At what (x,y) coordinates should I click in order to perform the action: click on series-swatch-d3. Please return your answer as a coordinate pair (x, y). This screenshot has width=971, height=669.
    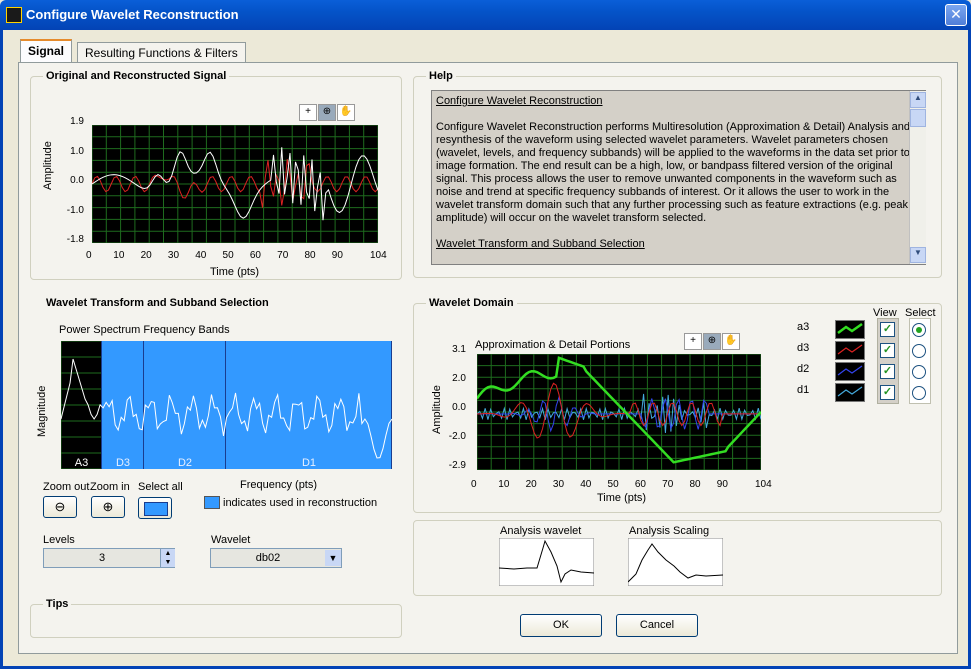
    Looking at the image, I should click on (850, 350).